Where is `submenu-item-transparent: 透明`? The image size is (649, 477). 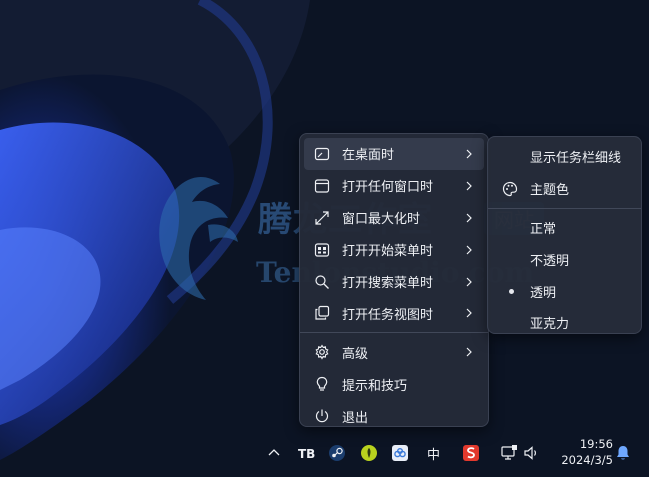 submenu-item-transparent: 透明 is located at coordinates (564, 291).